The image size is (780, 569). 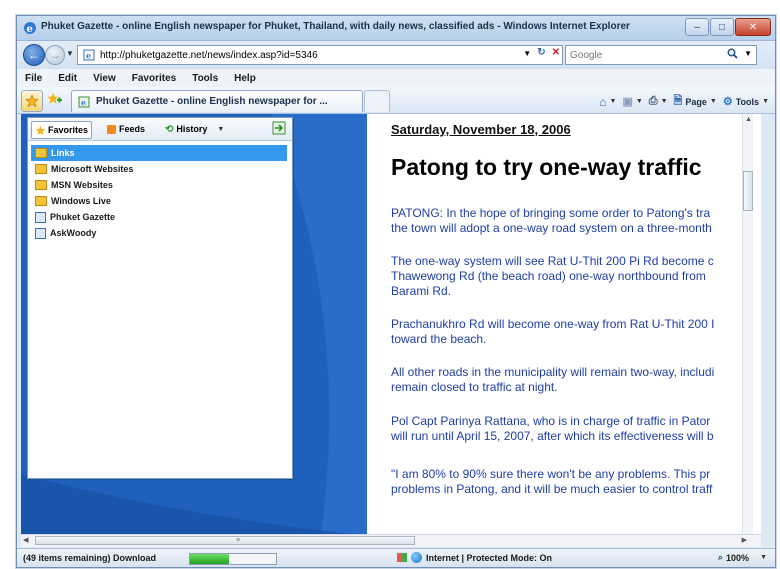 I want to click on download-progress, so click(x=233, y=559).